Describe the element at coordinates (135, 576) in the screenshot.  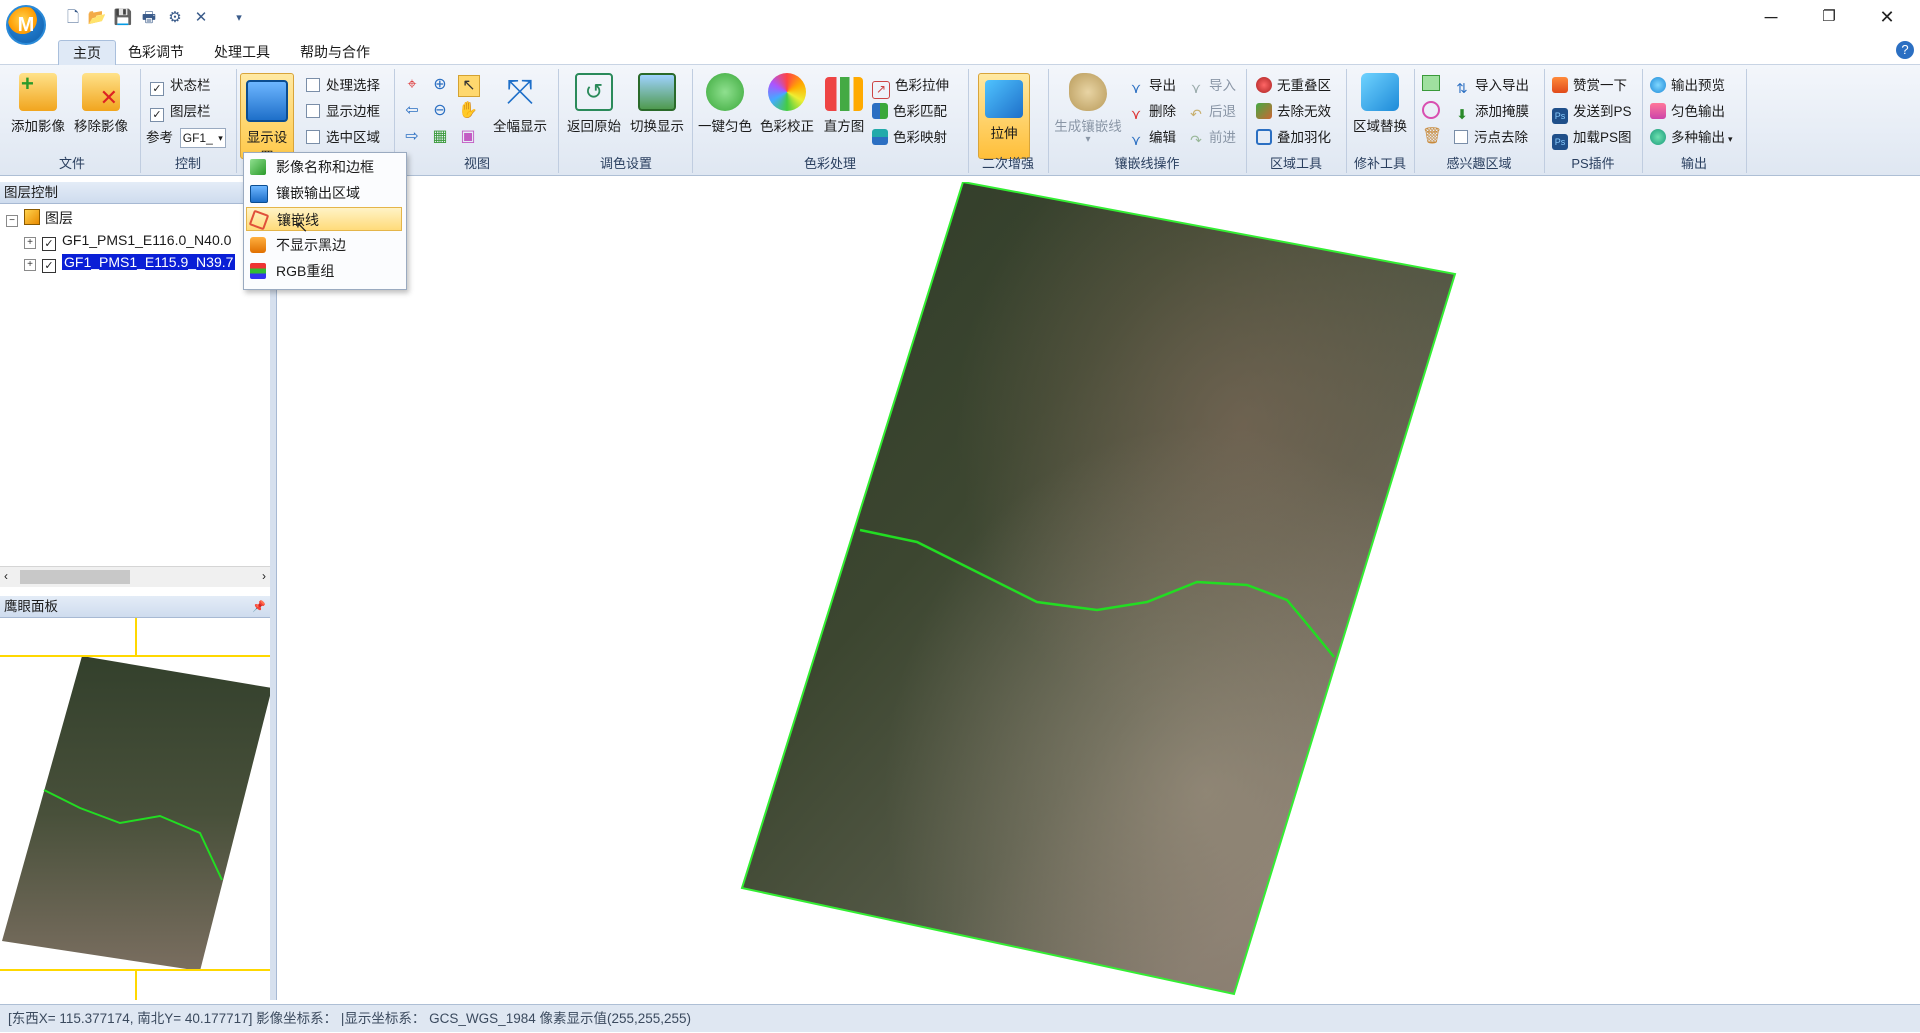
I see `horizontal-scrollbar: ‹ ›` at that location.